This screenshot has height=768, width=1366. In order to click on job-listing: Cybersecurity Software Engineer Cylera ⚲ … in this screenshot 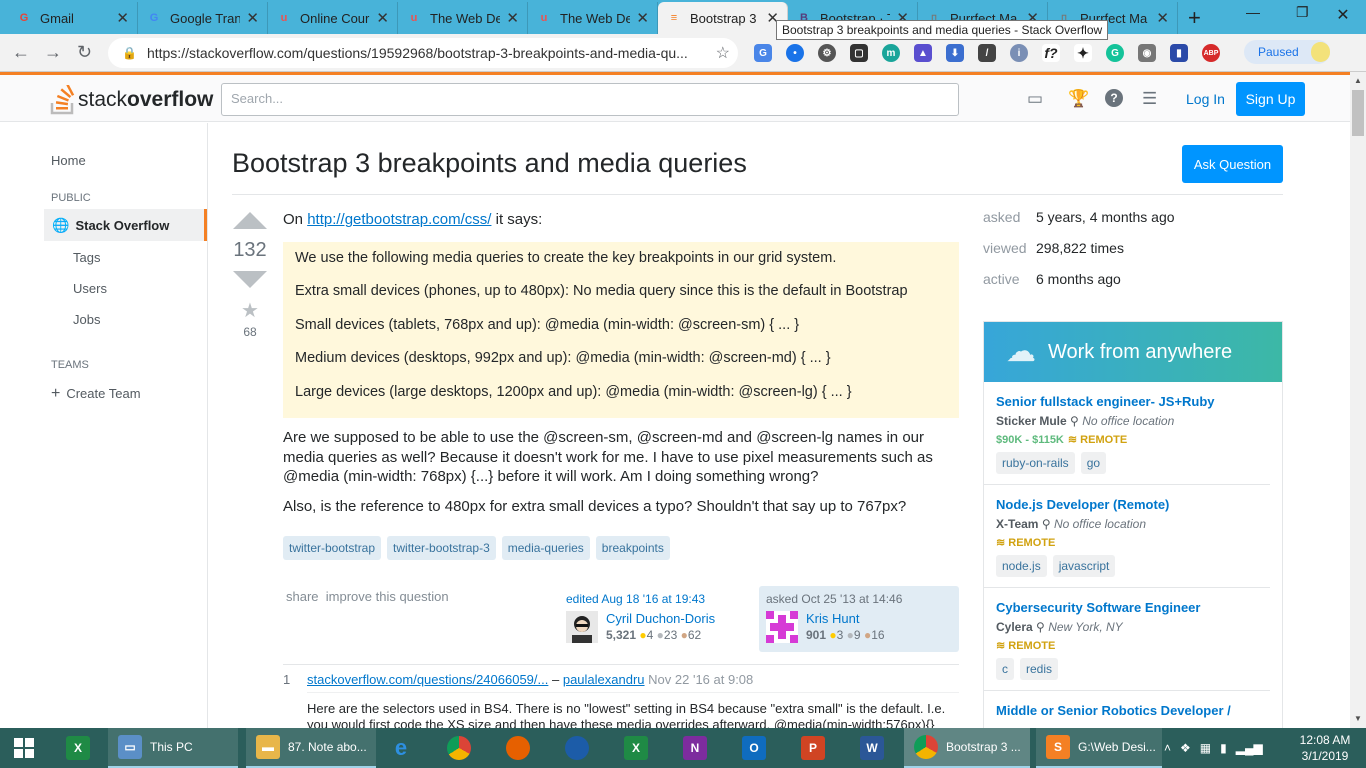, I will do `click(1127, 639)`.